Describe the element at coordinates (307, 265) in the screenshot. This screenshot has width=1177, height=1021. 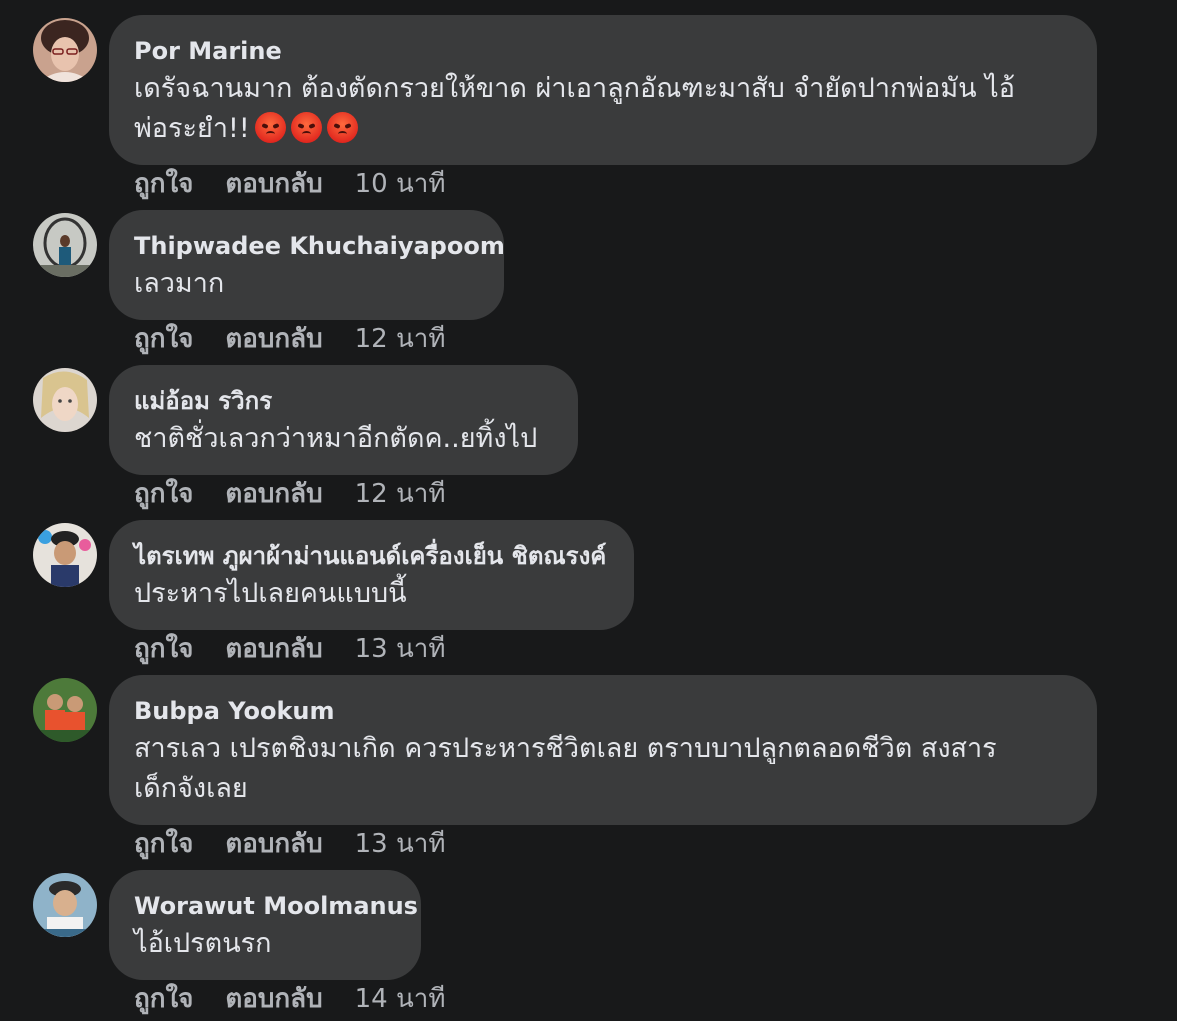
I see `comment-bubble: Thipwadee Khuchaiyapoom เลวมาก` at that location.